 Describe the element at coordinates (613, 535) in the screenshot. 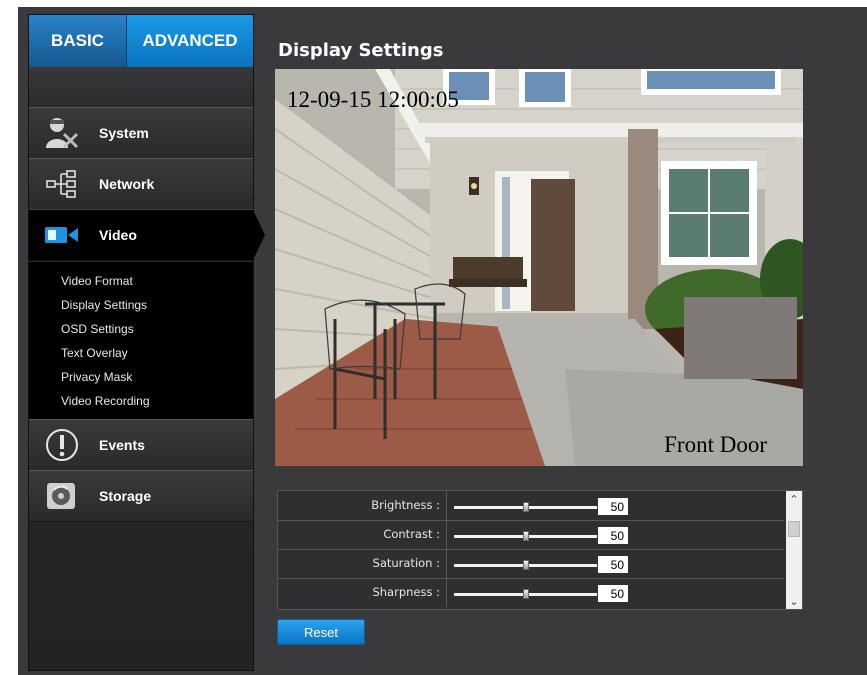

I see `contrast-value: 50` at that location.